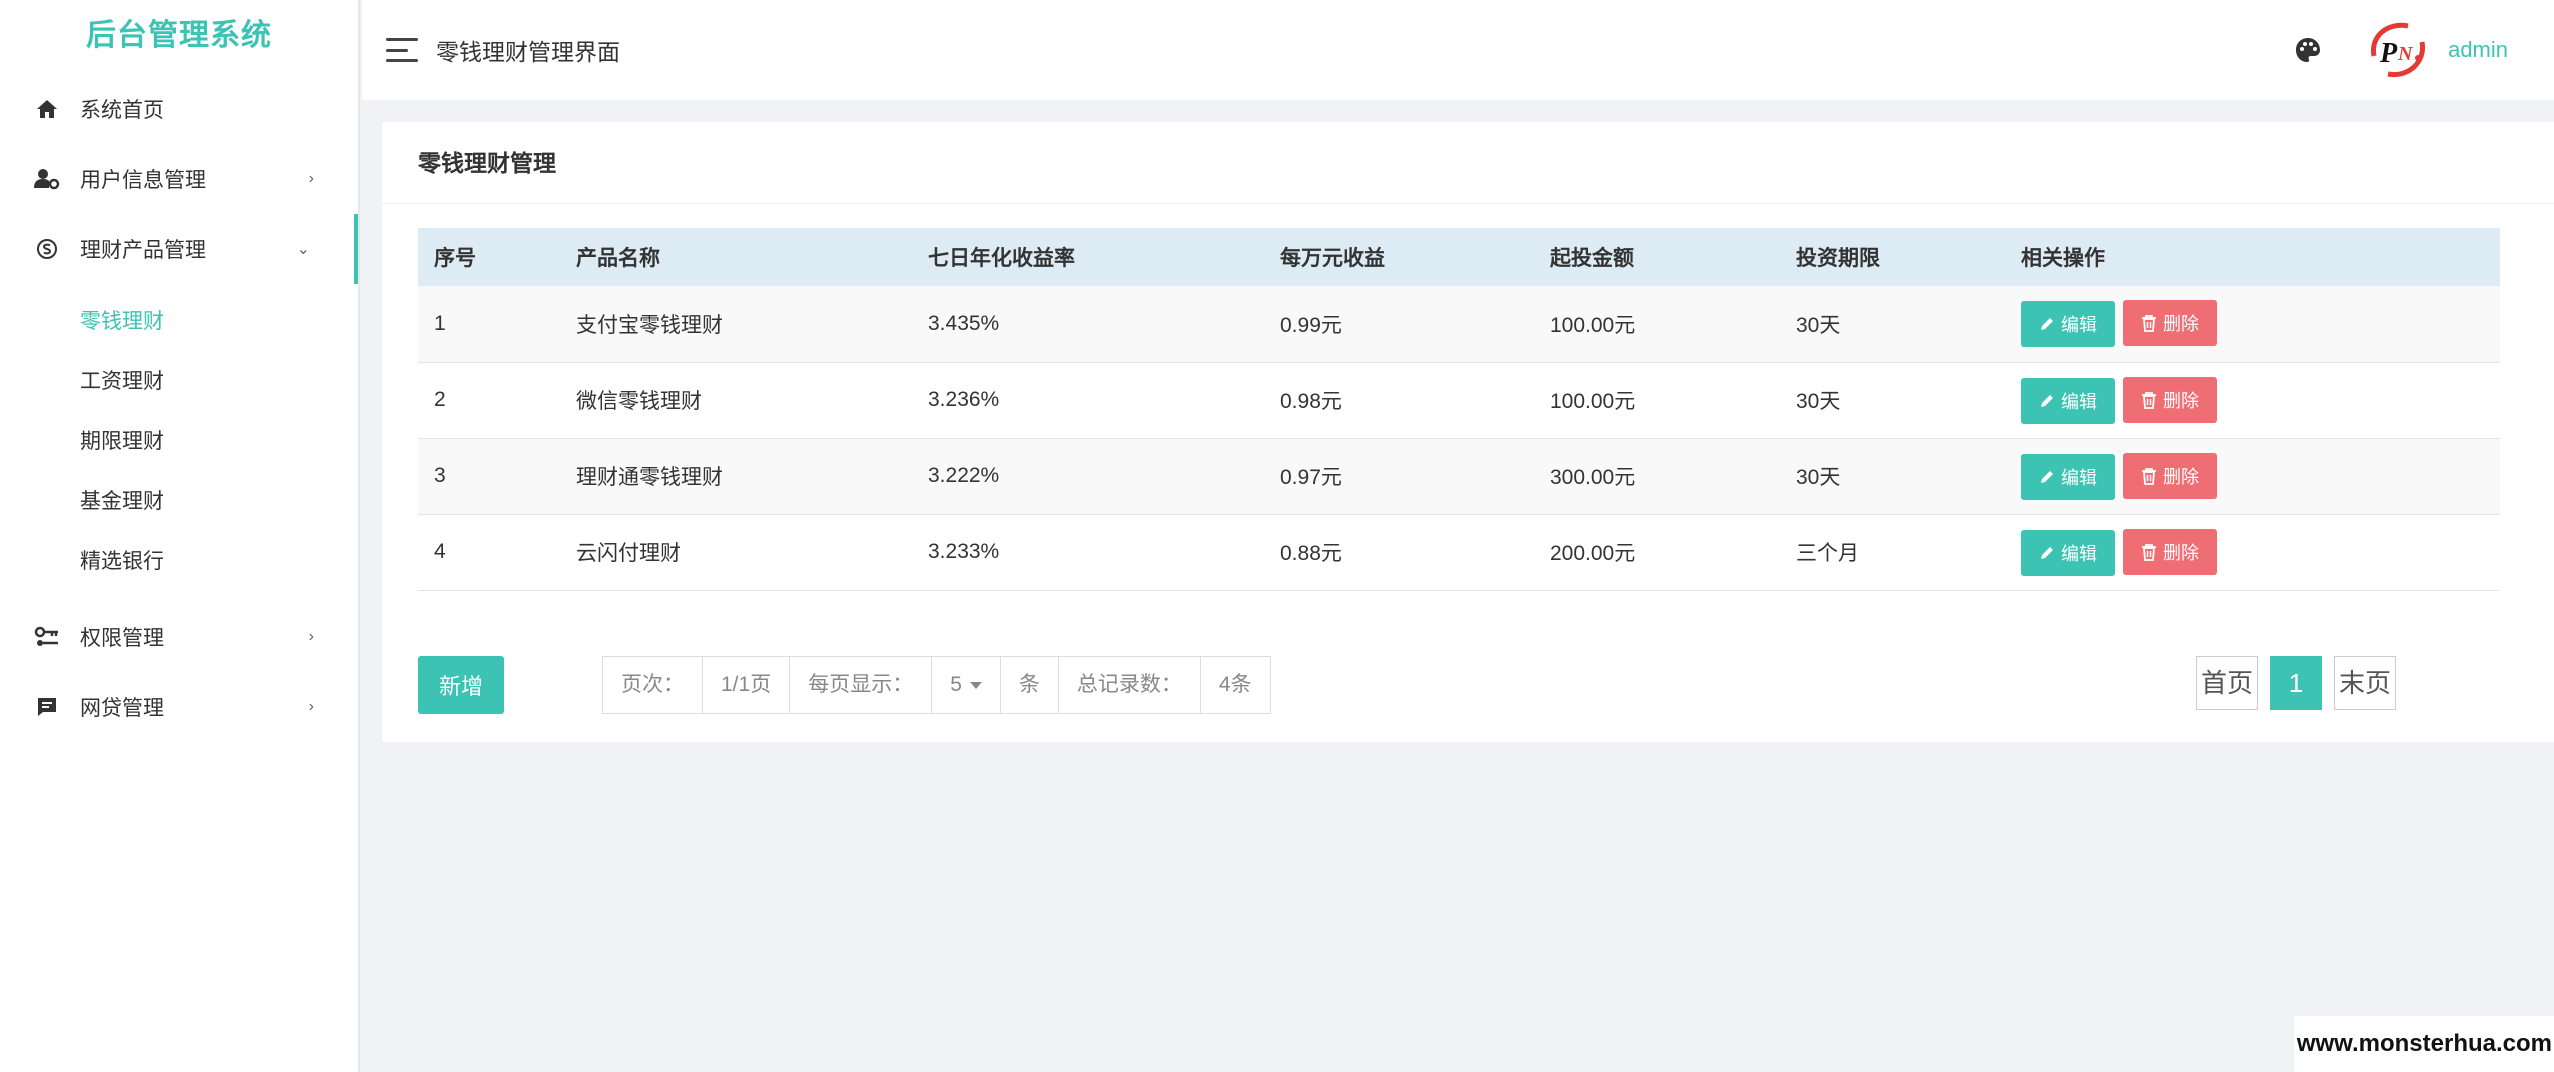 Image resolution: width=2554 pixels, height=1072 pixels. What do you see at coordinates (736, 400) in the screenshot?
I see `cell-name: 微信零钱理财` at bounding box center [736, 400].